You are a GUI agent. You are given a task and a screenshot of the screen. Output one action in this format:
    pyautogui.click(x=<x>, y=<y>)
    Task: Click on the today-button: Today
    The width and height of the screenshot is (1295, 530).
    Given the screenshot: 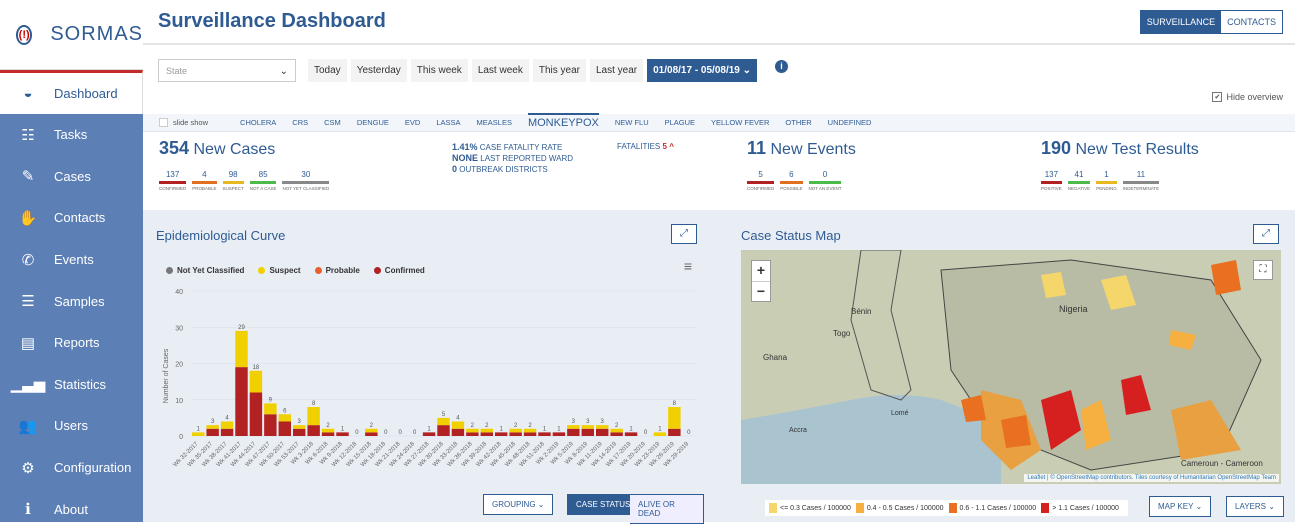 What is the action you would take?
    pyautogui.click(x=327, y=70)
    